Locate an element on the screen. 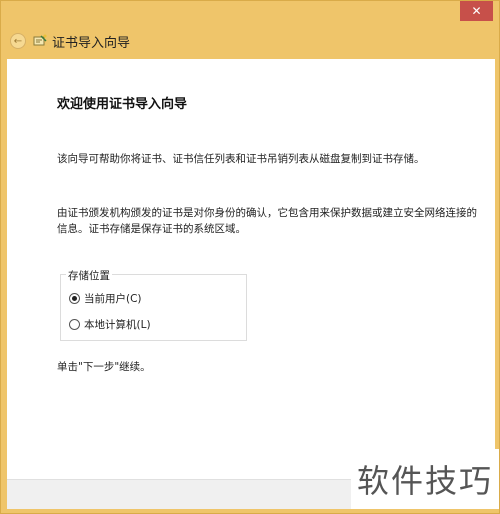  continue-text: 单击"下一步"继续。 is located at coordinates (104, 367).